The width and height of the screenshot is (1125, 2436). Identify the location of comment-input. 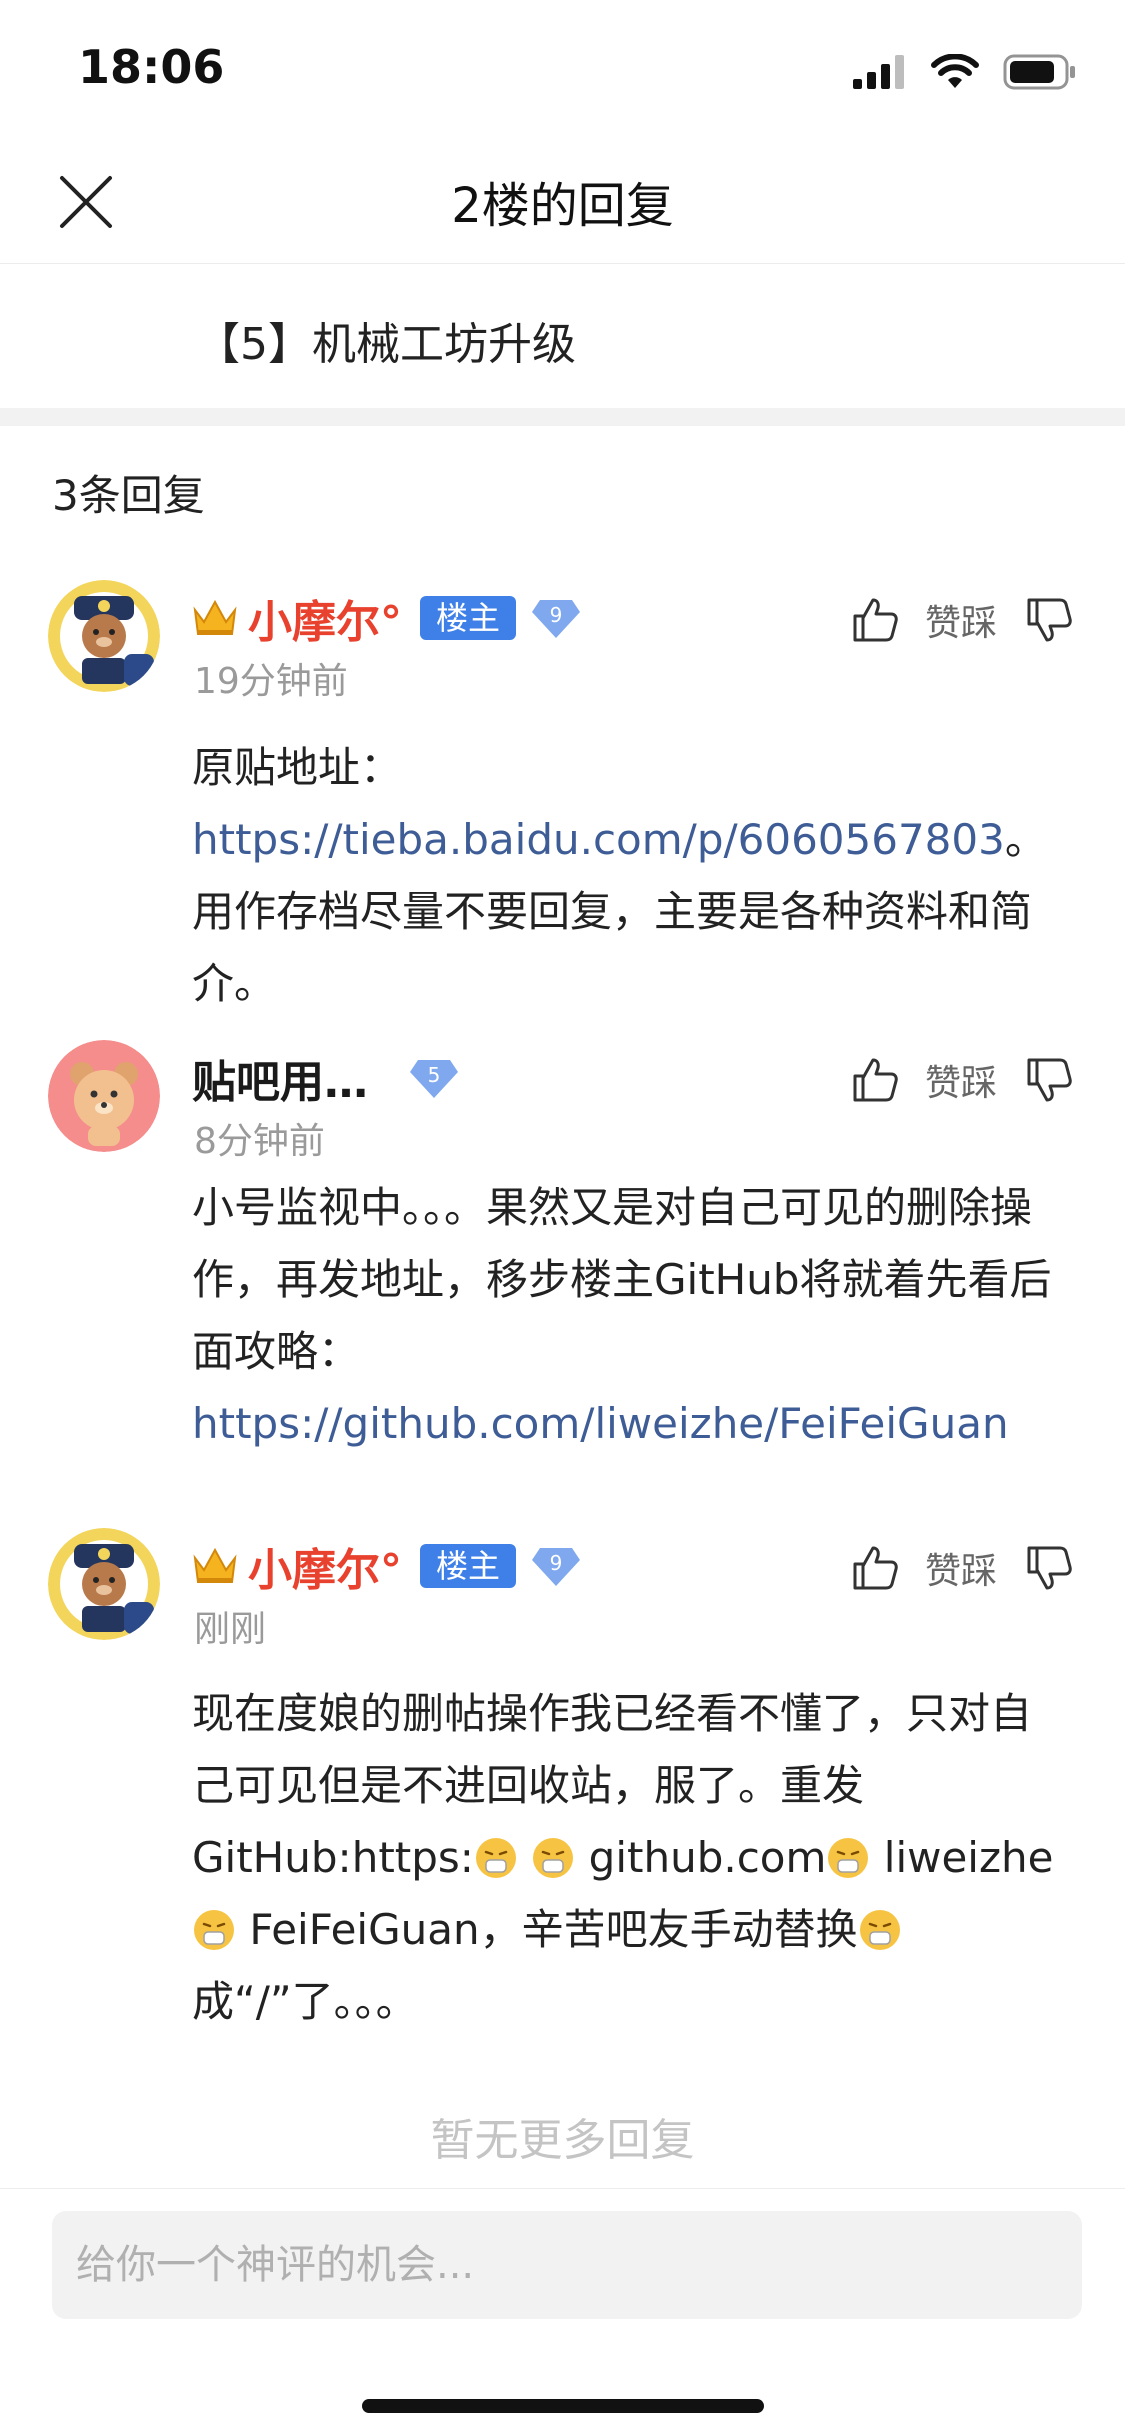
(567, 2265).